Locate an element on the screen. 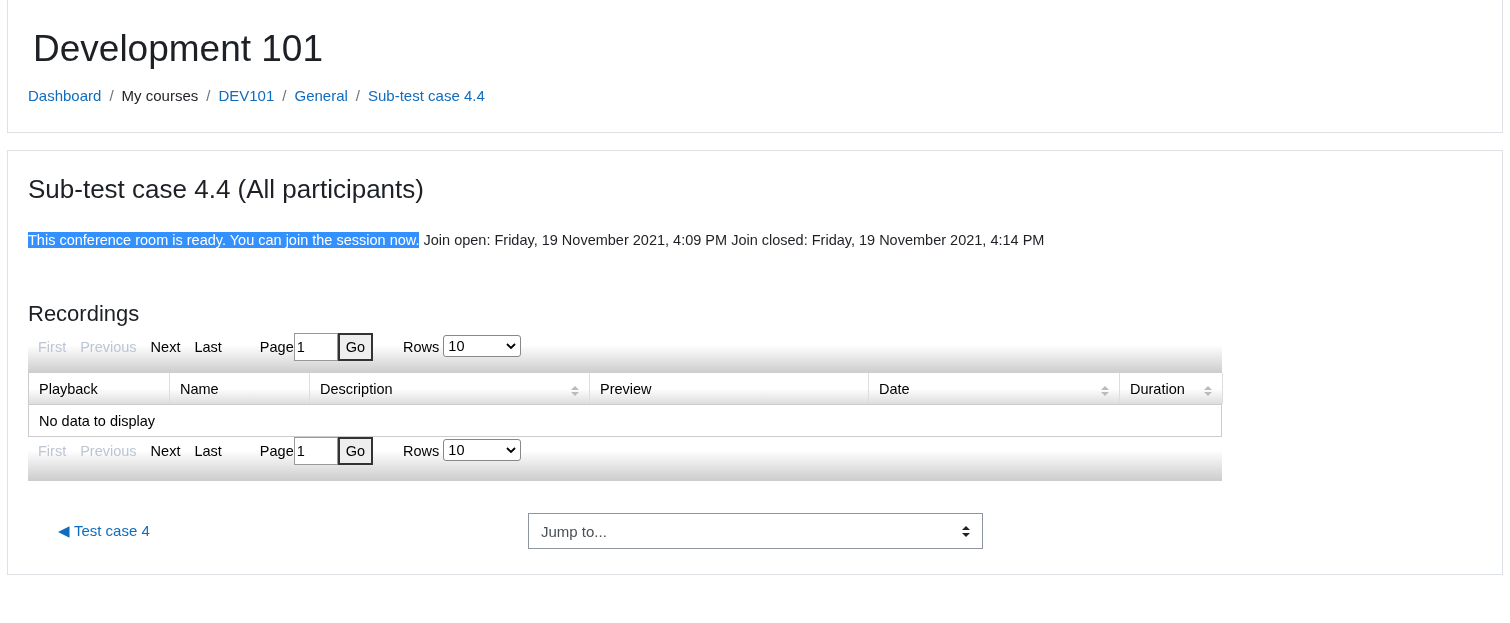 The width and height of the screenshot is (1510, 623). join-open-text: Join open: Friday, 19 November 2021, 4:09 PM is located at coordinates (575, 240).